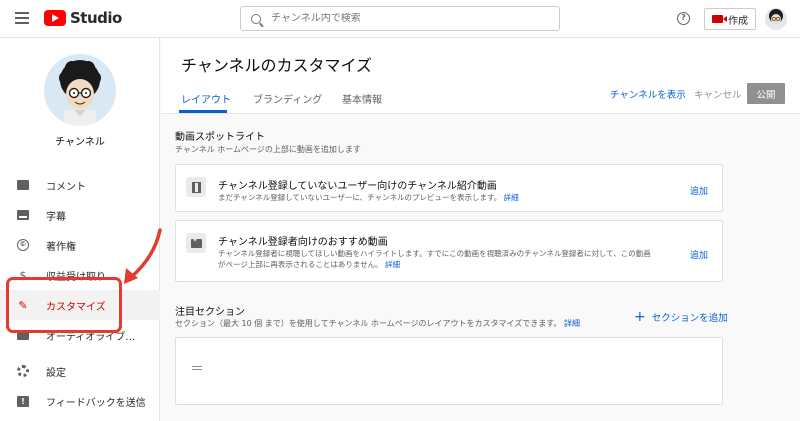 The width and height of the screenshot is (800, 421). Describe the element at coordinates (719, 19) in the screenshot. I see `video-camera-icon` at that location.